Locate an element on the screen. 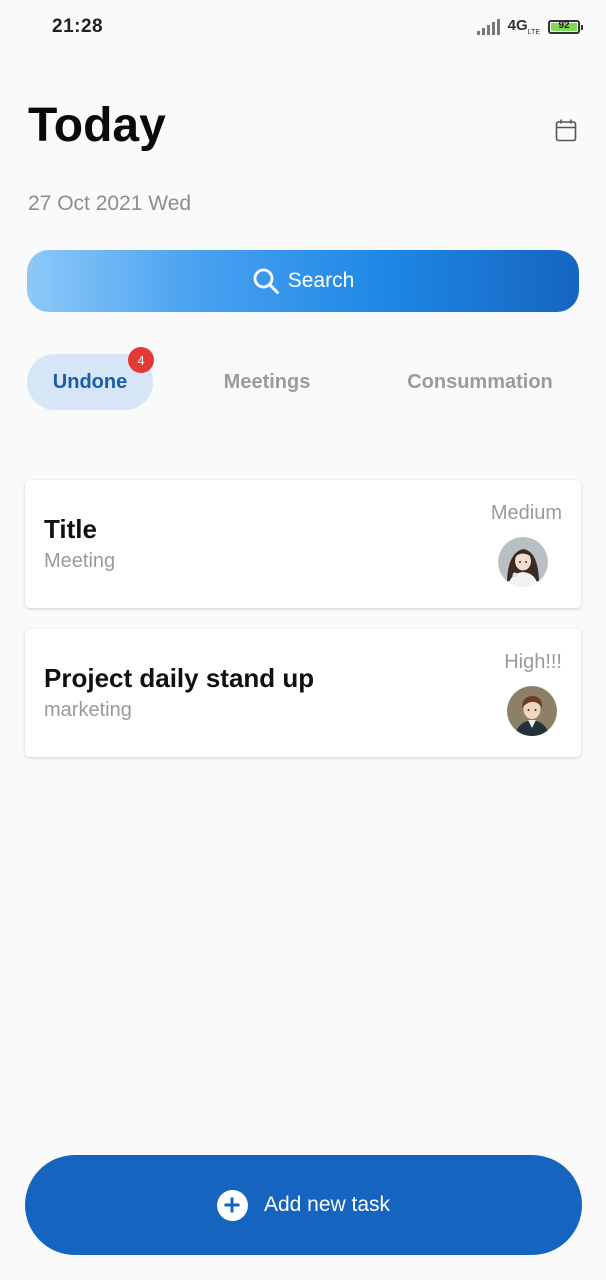  undone-count-badge: 4 is located at coordinates (141, 360).